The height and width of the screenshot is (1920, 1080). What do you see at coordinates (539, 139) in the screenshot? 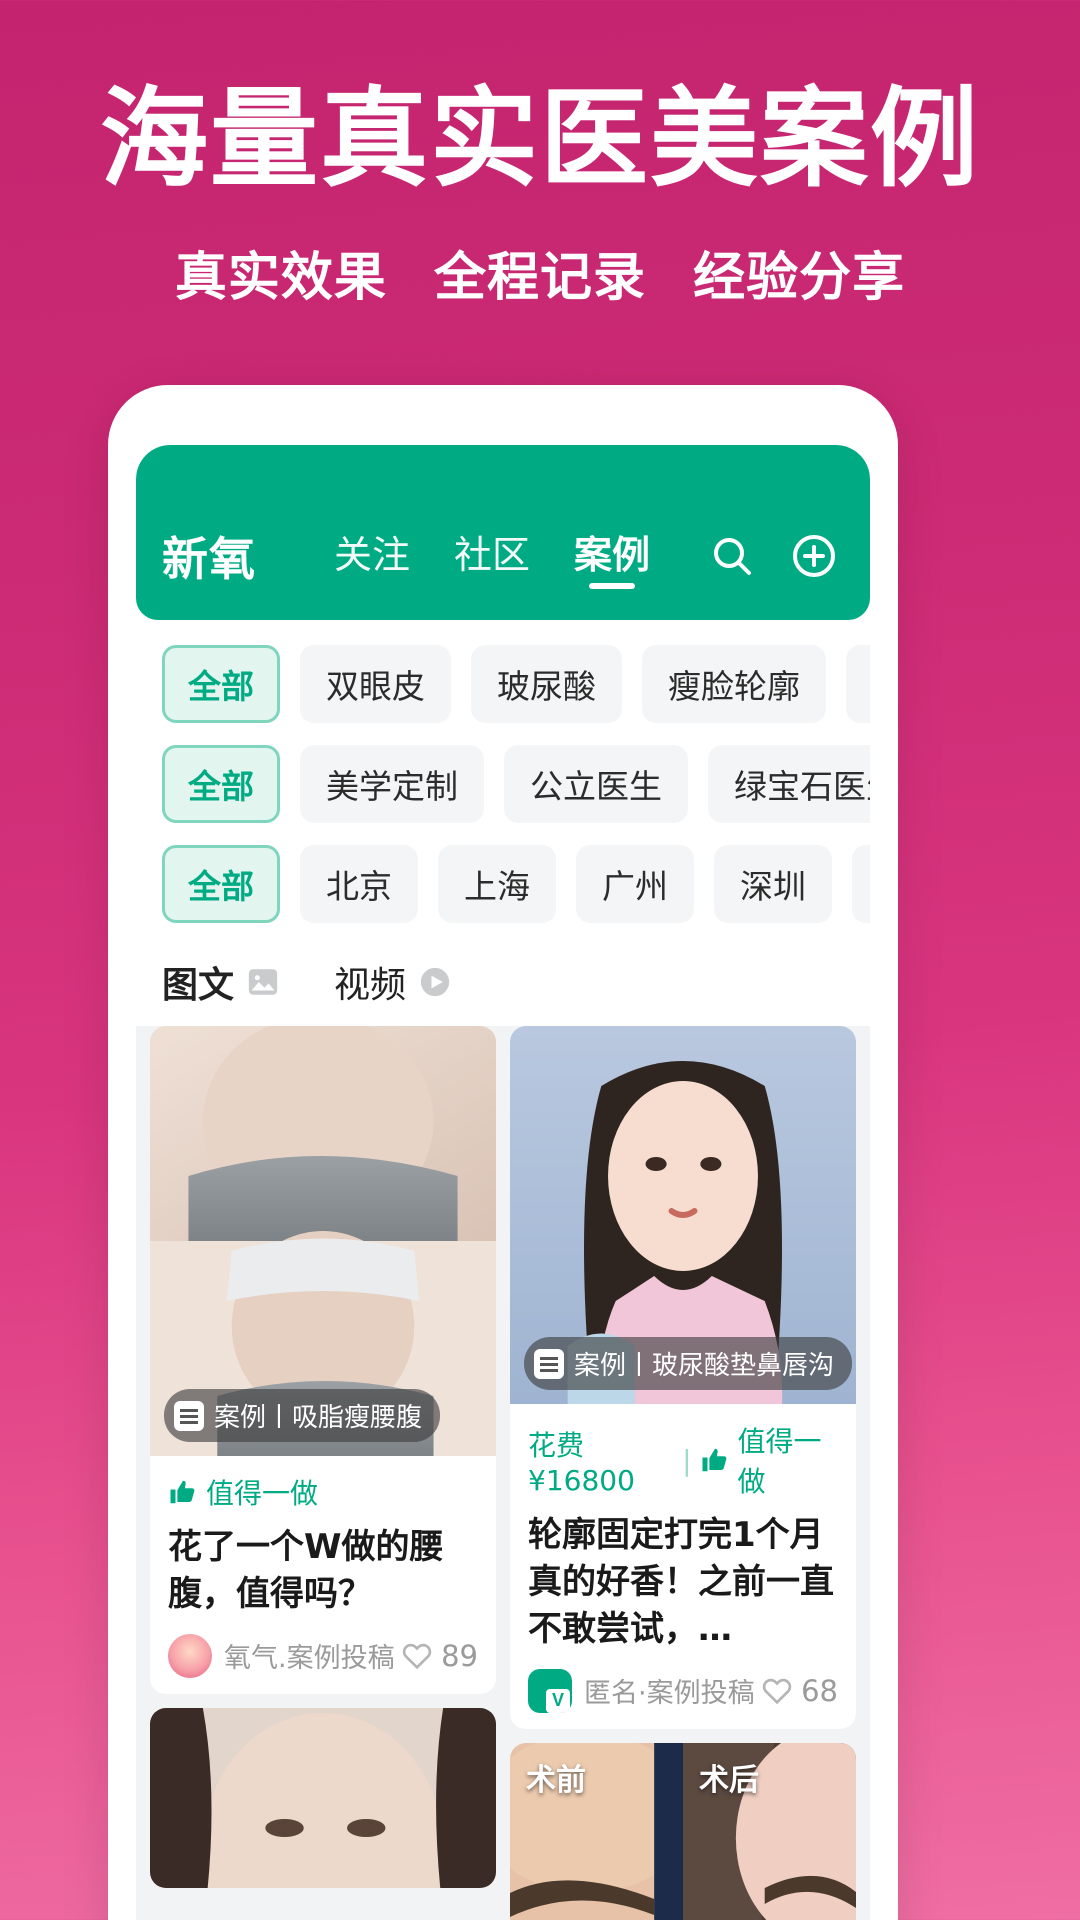
I see `promo-title: 海量真实医美案例` at bounding box center [539, 139].